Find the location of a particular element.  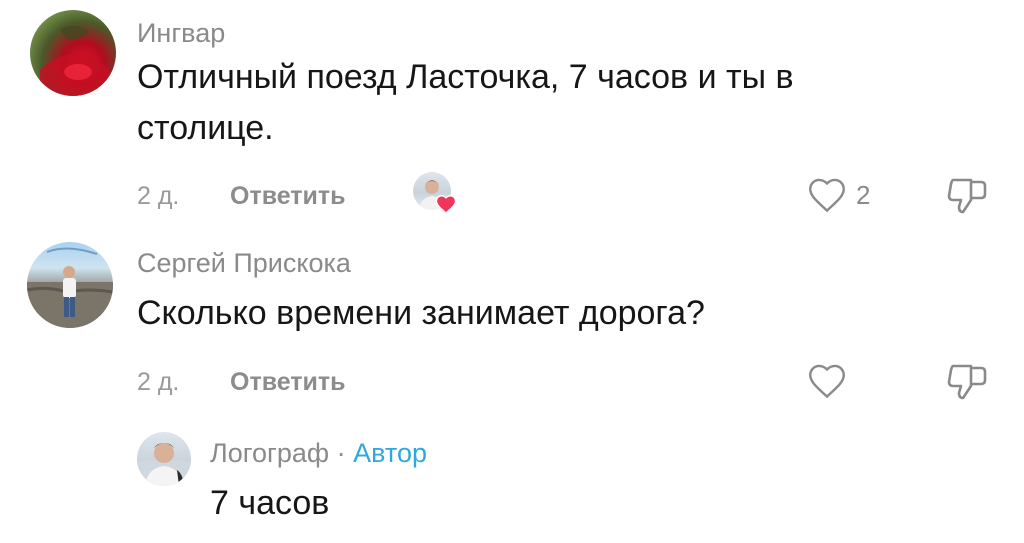

author-liked-indicator is located at coordinates (435, 194).